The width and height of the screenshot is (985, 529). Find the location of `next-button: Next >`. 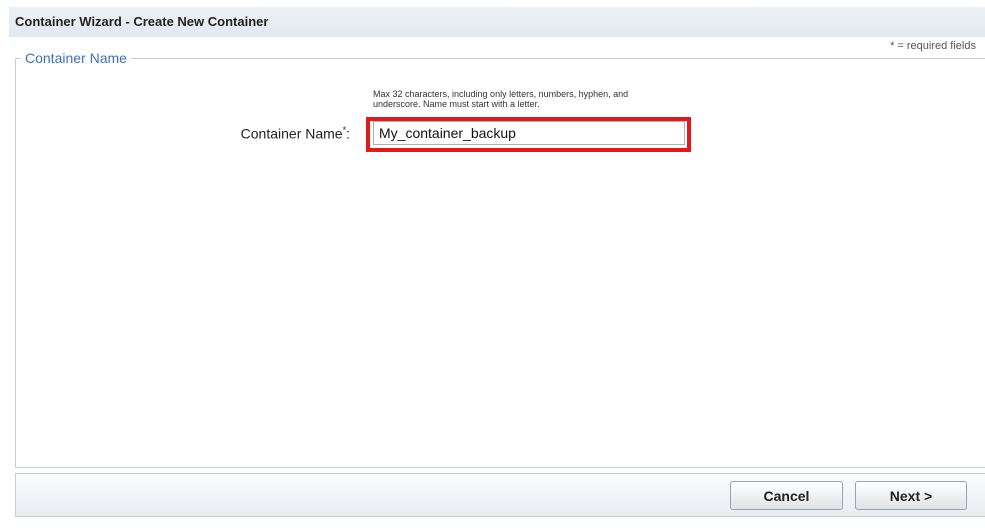

next-button: Next > is located at coordinates (911, 495).